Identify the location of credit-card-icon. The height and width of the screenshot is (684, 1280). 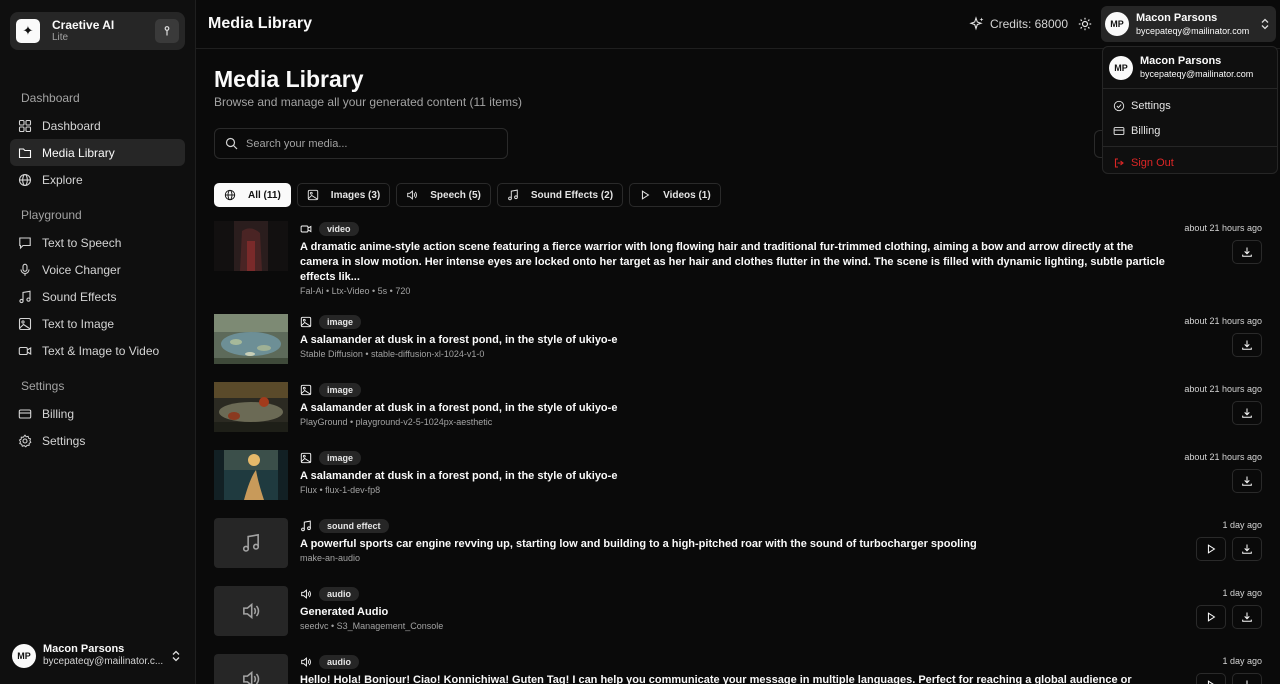
(1122, 131).